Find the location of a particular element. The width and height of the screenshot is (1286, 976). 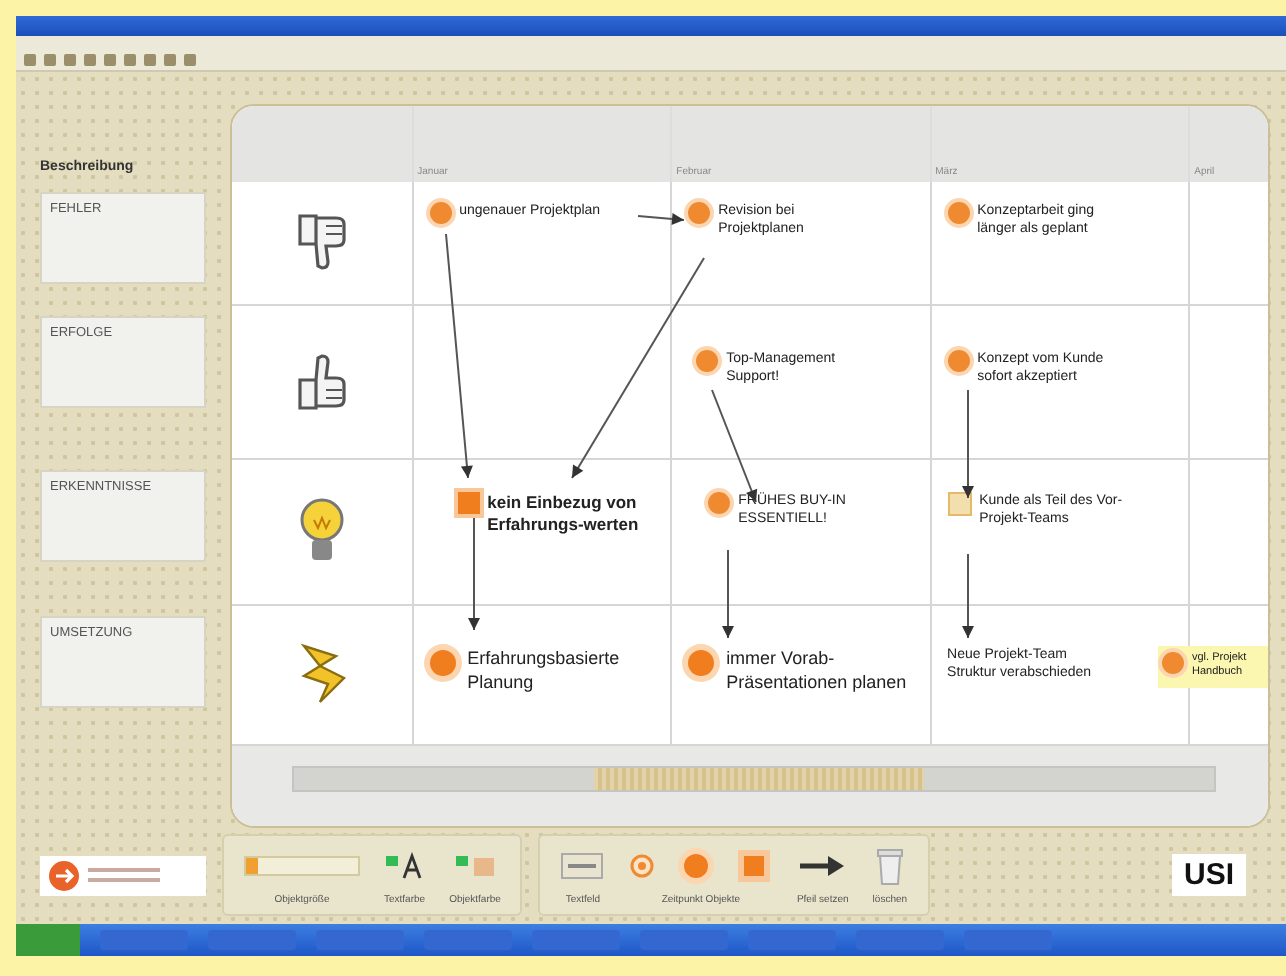

start-button is located at coordinates (48, 940).